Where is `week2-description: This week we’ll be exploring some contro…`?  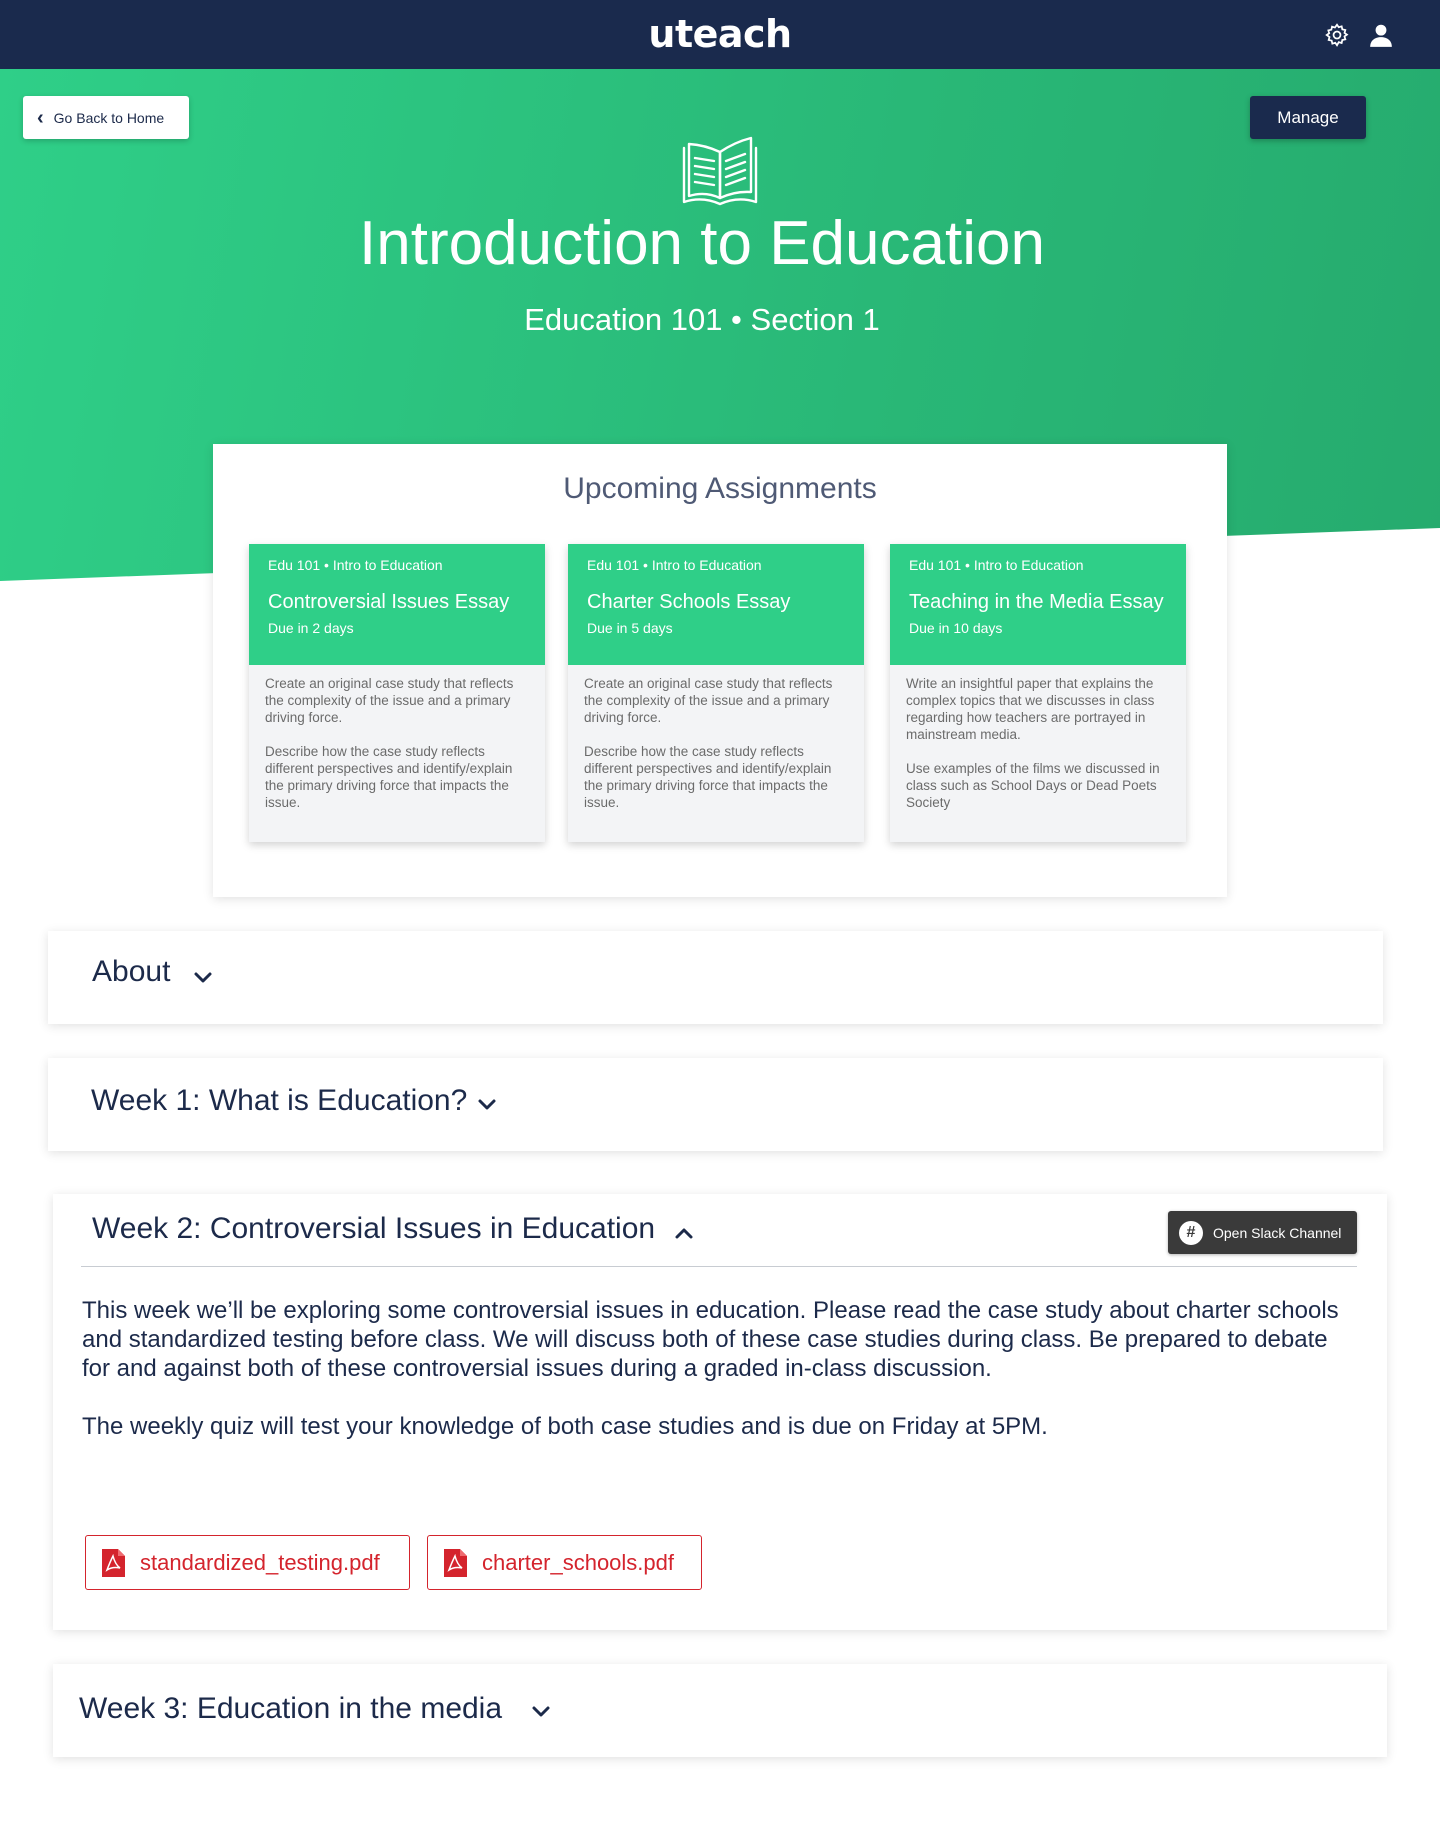
week2-description: This week we’ll be exploring some contro… is located at coordinates (717, 1383).